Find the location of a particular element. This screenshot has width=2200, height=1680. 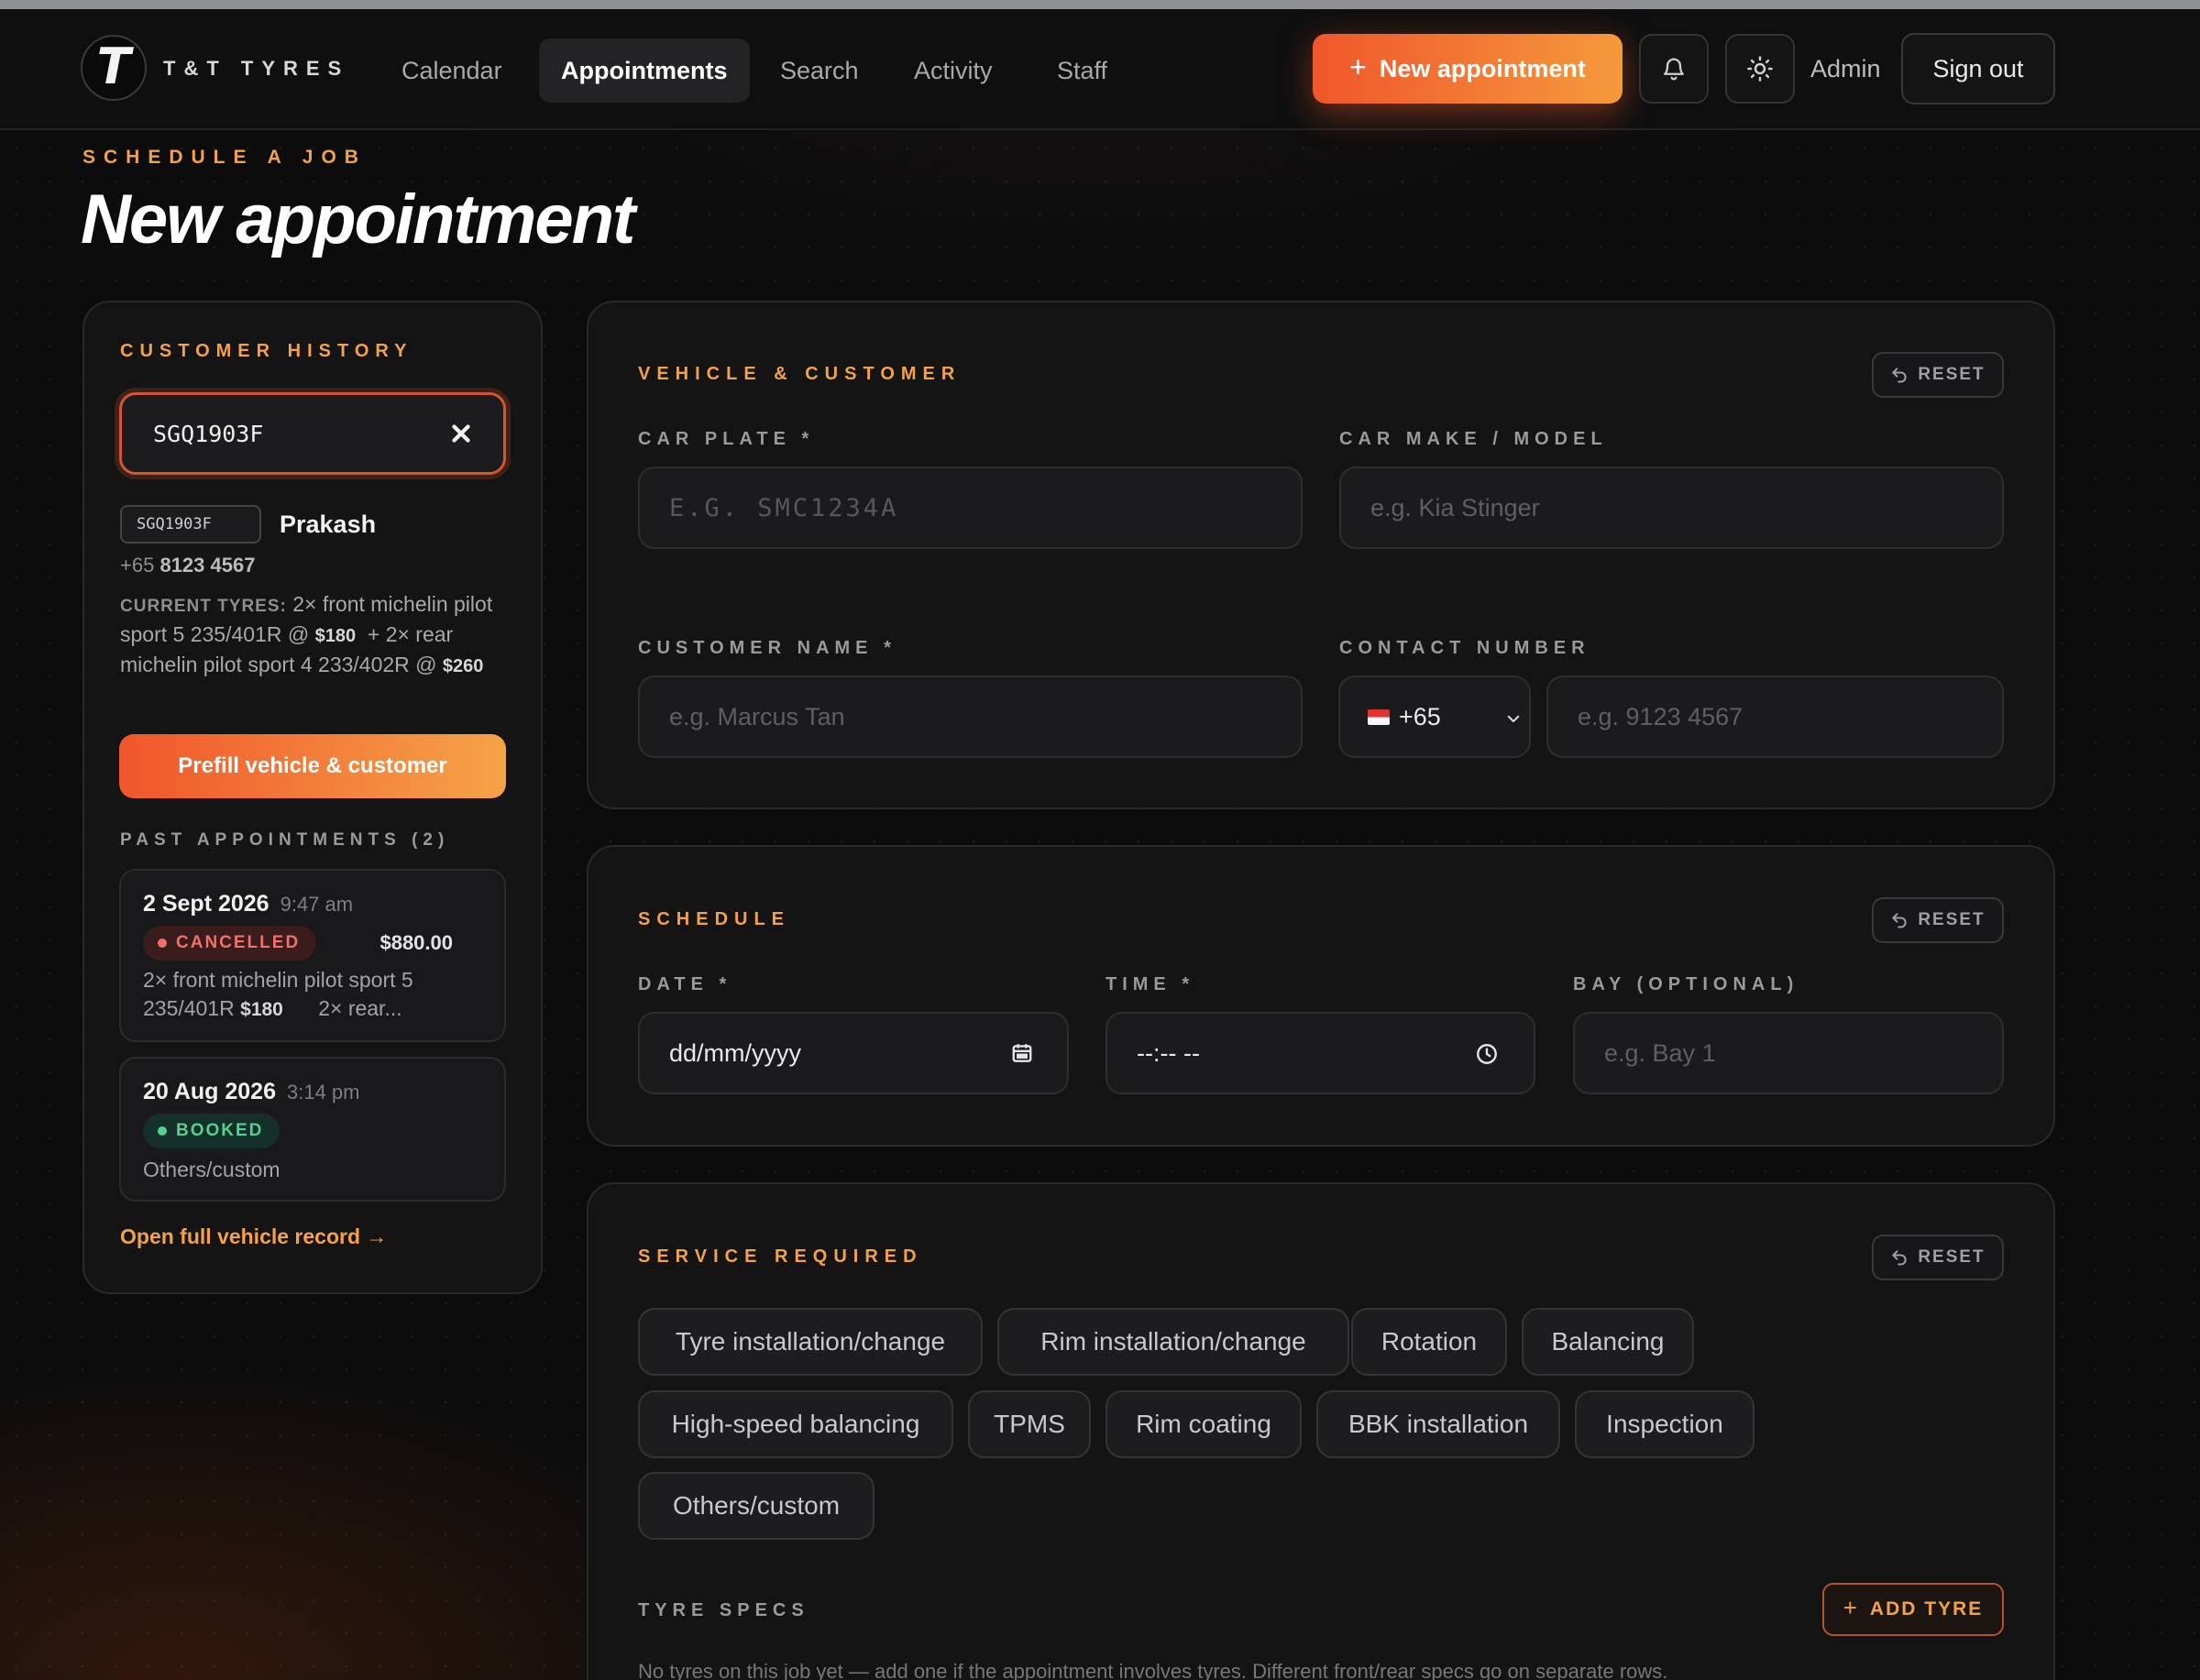

service-reset-button: RESET is located at coordinates (1938, 1257).